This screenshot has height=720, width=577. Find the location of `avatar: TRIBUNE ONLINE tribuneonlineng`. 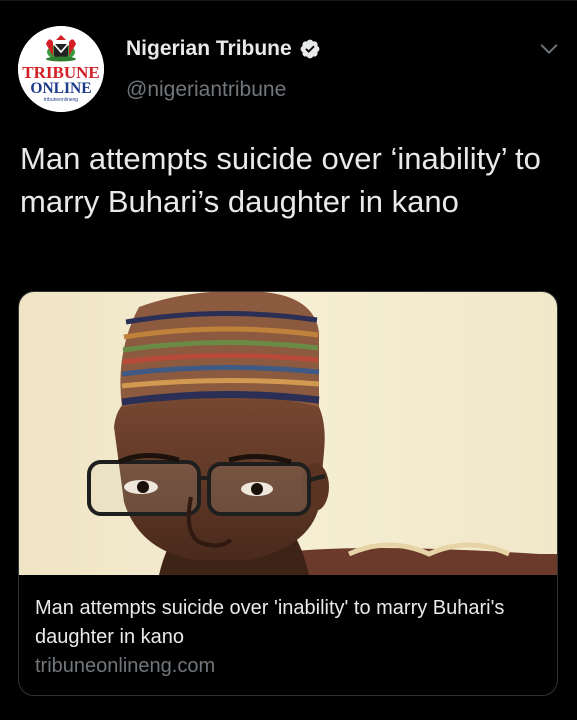

avatar: TRIBUNE ONLINE tribuneonlineng is located at coordinates (61, 69).